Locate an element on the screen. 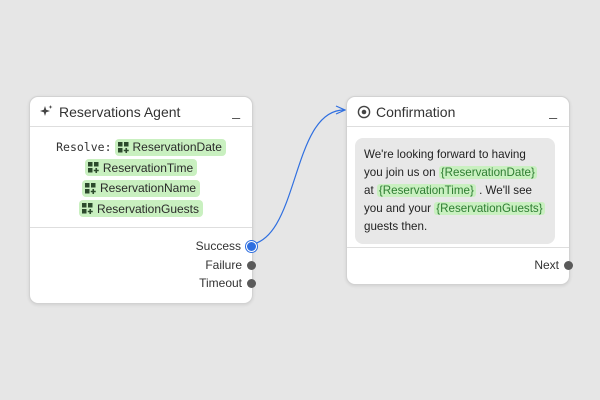 This screenshot has height=400, width=600. output-port-success: Success is located at coordinates (226, 246).